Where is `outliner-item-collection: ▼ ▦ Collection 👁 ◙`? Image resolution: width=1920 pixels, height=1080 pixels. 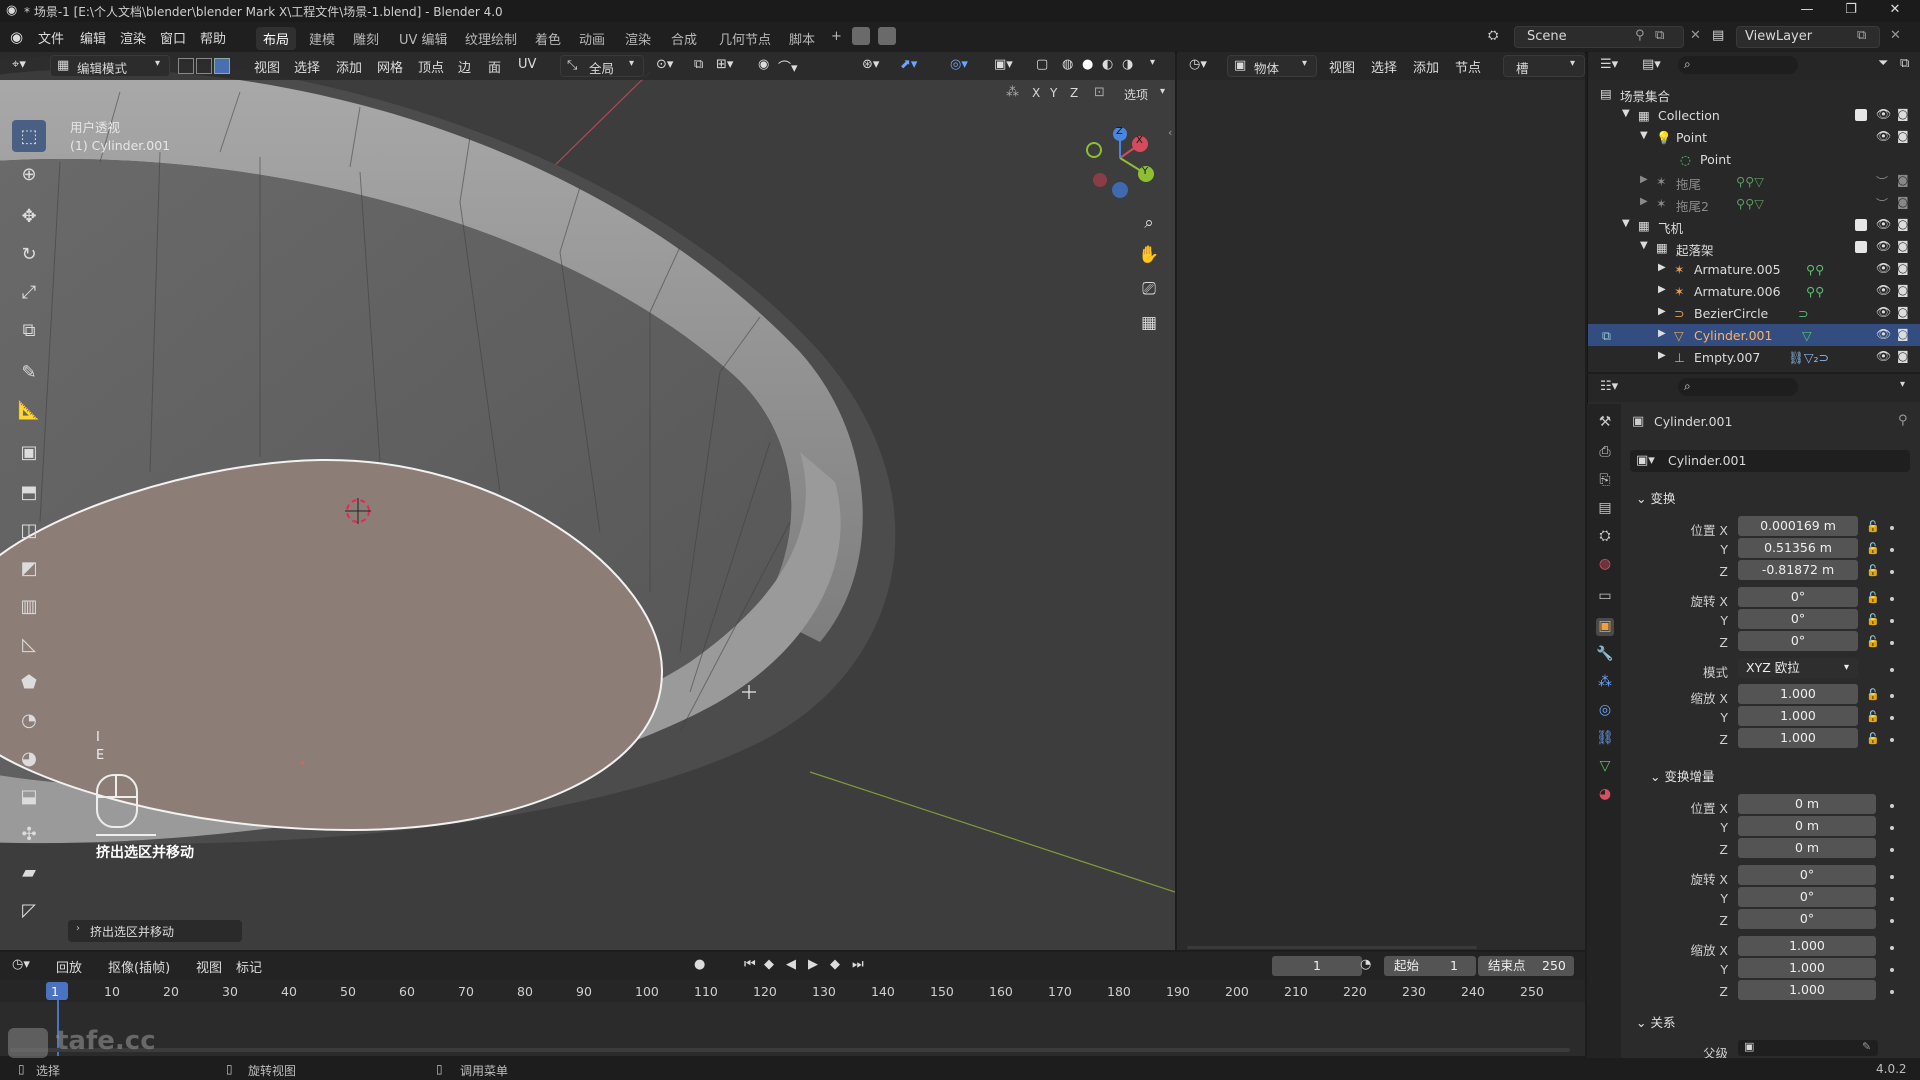
outliner-item-collection: ▼ ▦ Collection 👁 ◙ is located at coordinates (1754, 115).